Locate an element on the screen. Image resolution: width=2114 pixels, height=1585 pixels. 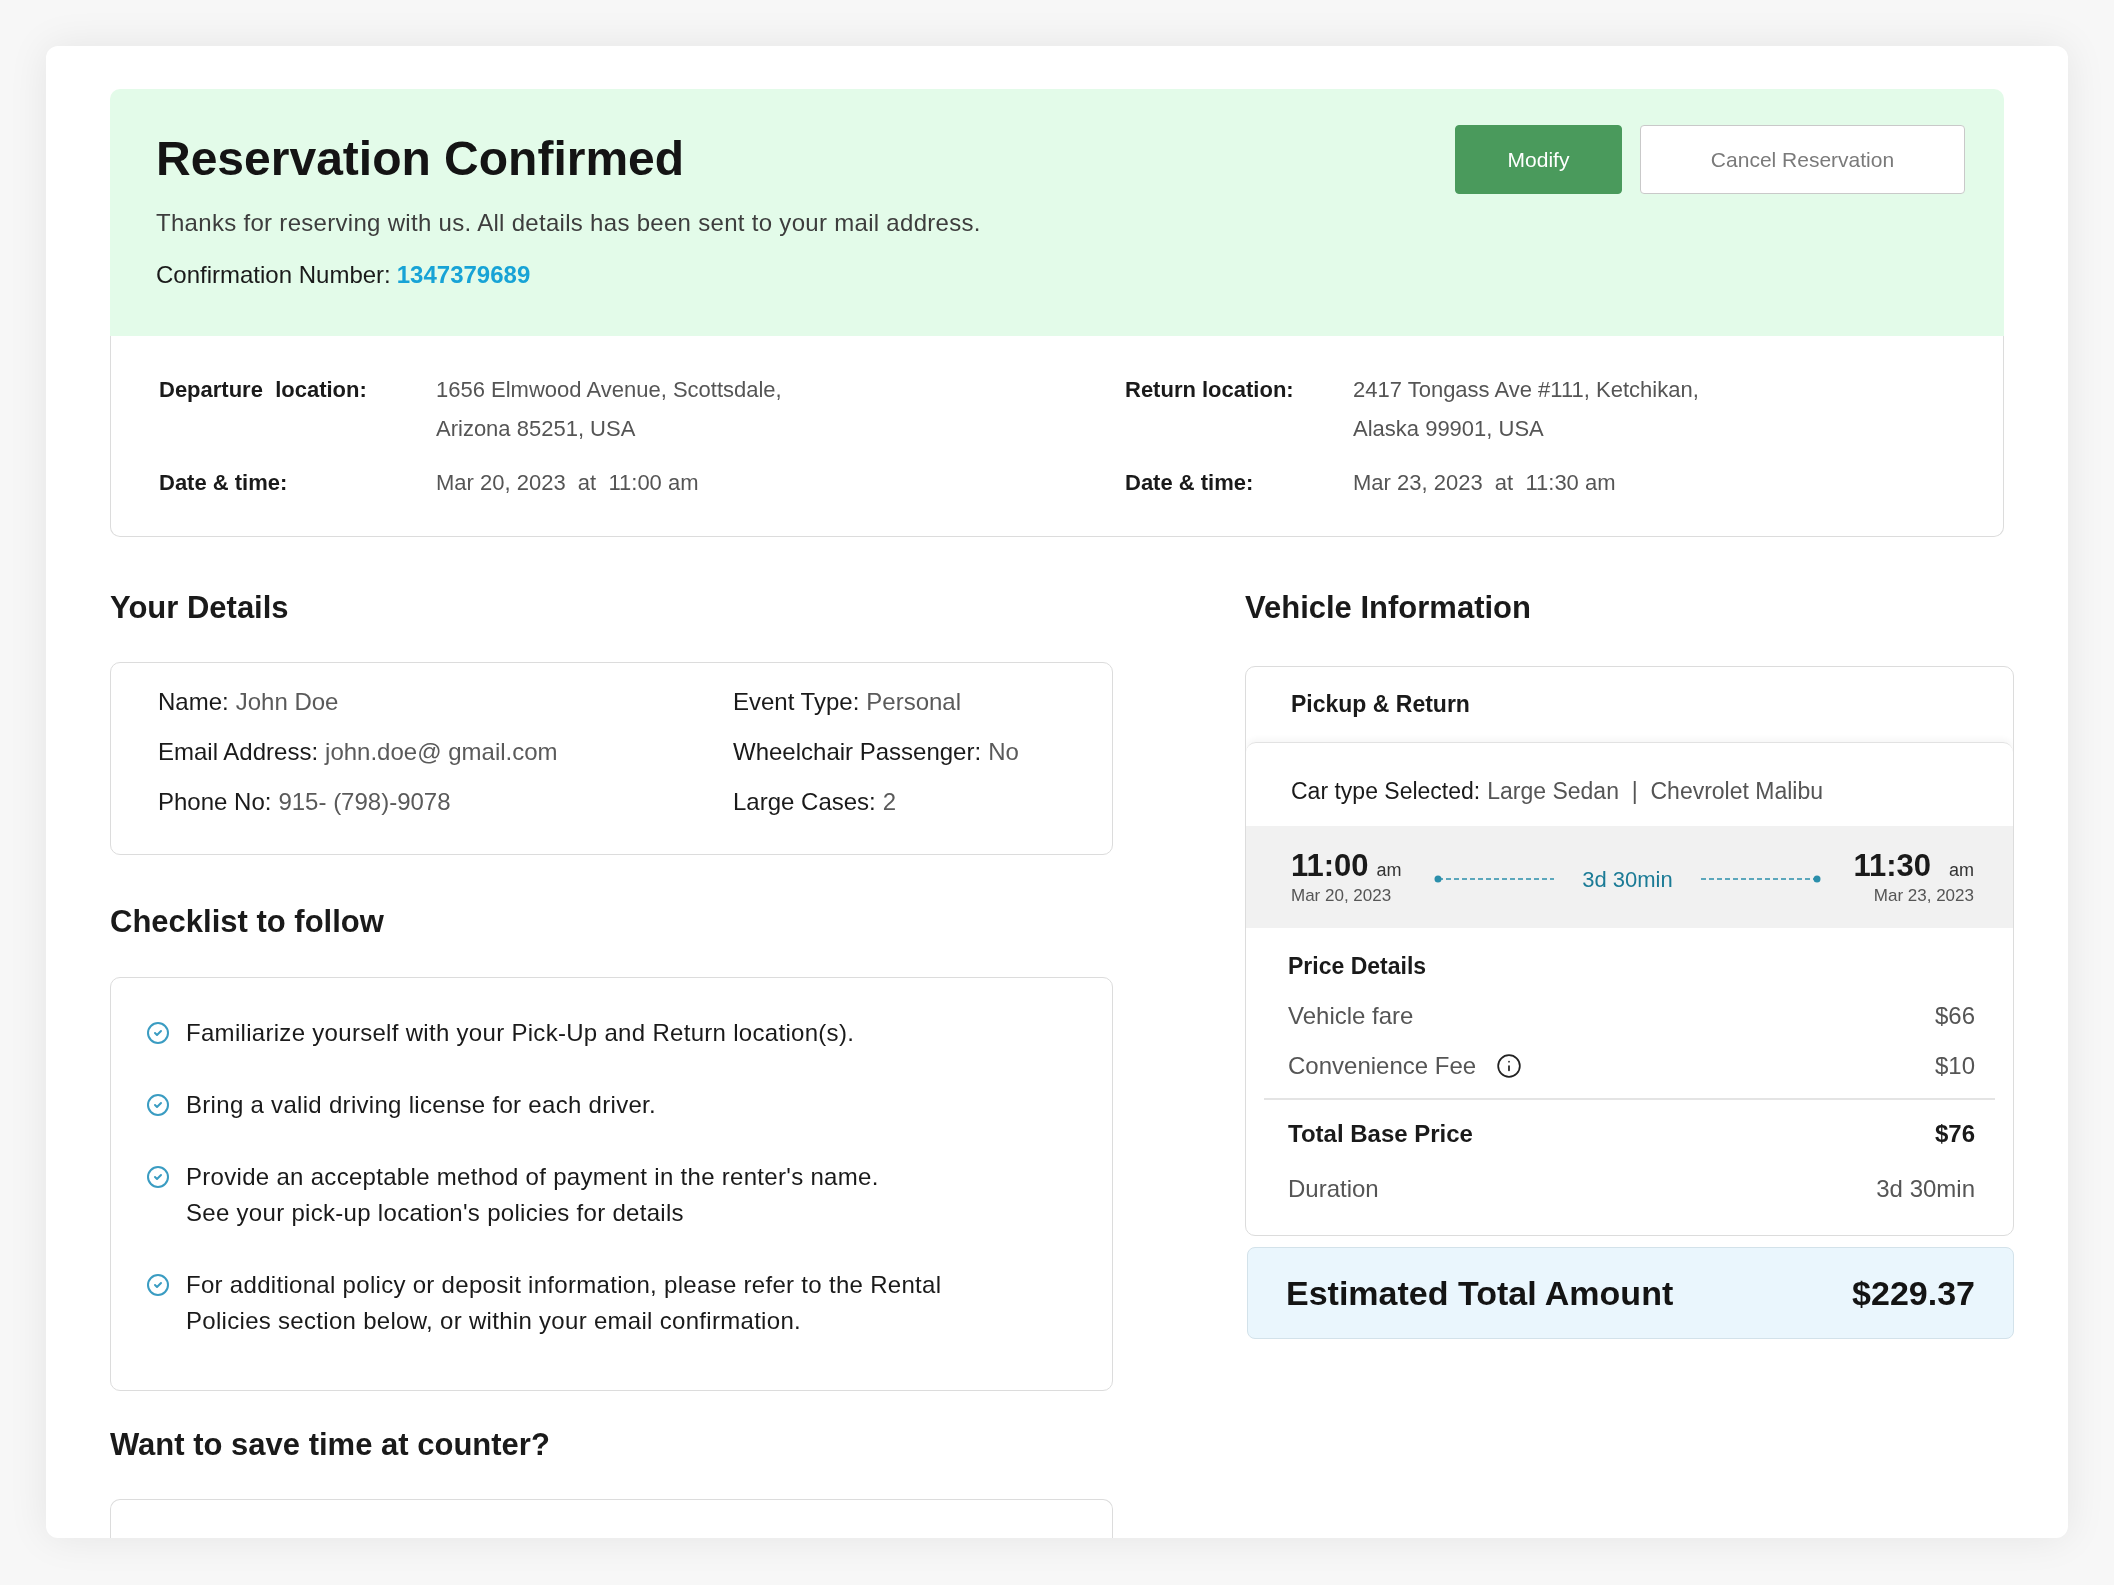
field-label: Name: is located at coordinates (193, 702).